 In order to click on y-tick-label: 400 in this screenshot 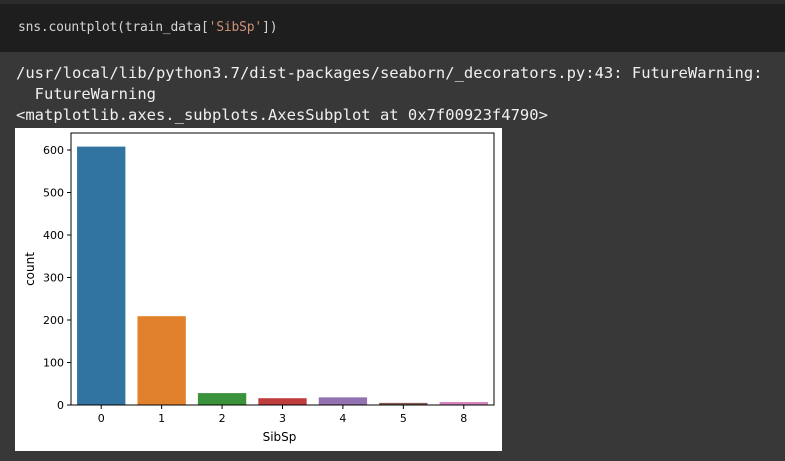, I will do `click(53, 235)`.